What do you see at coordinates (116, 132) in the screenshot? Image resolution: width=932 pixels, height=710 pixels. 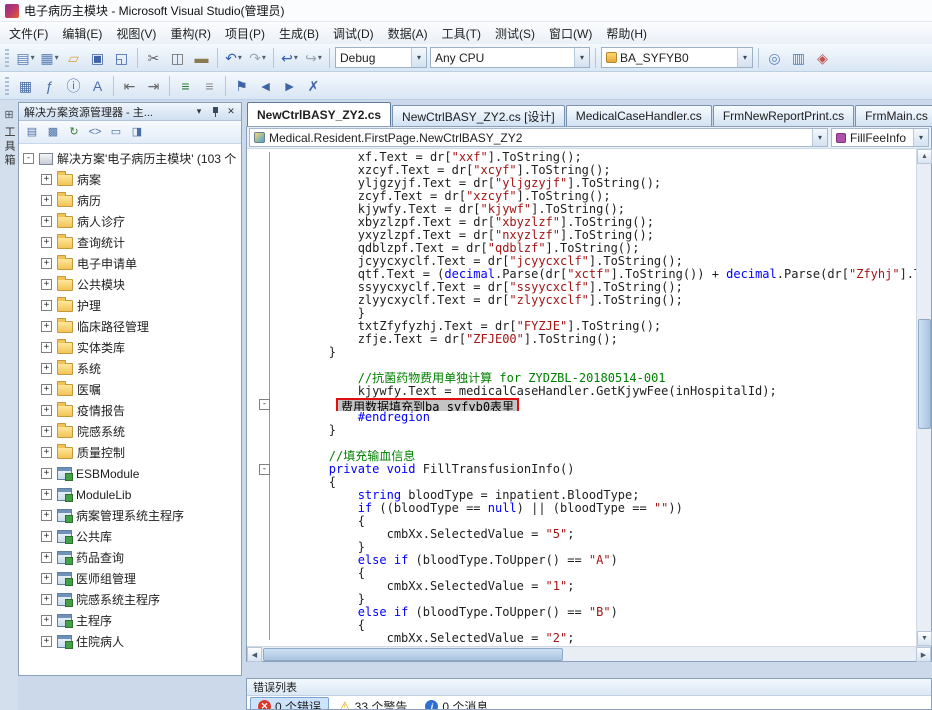 I see `view-designer-button: ▭` at bounding box center [116, 132].